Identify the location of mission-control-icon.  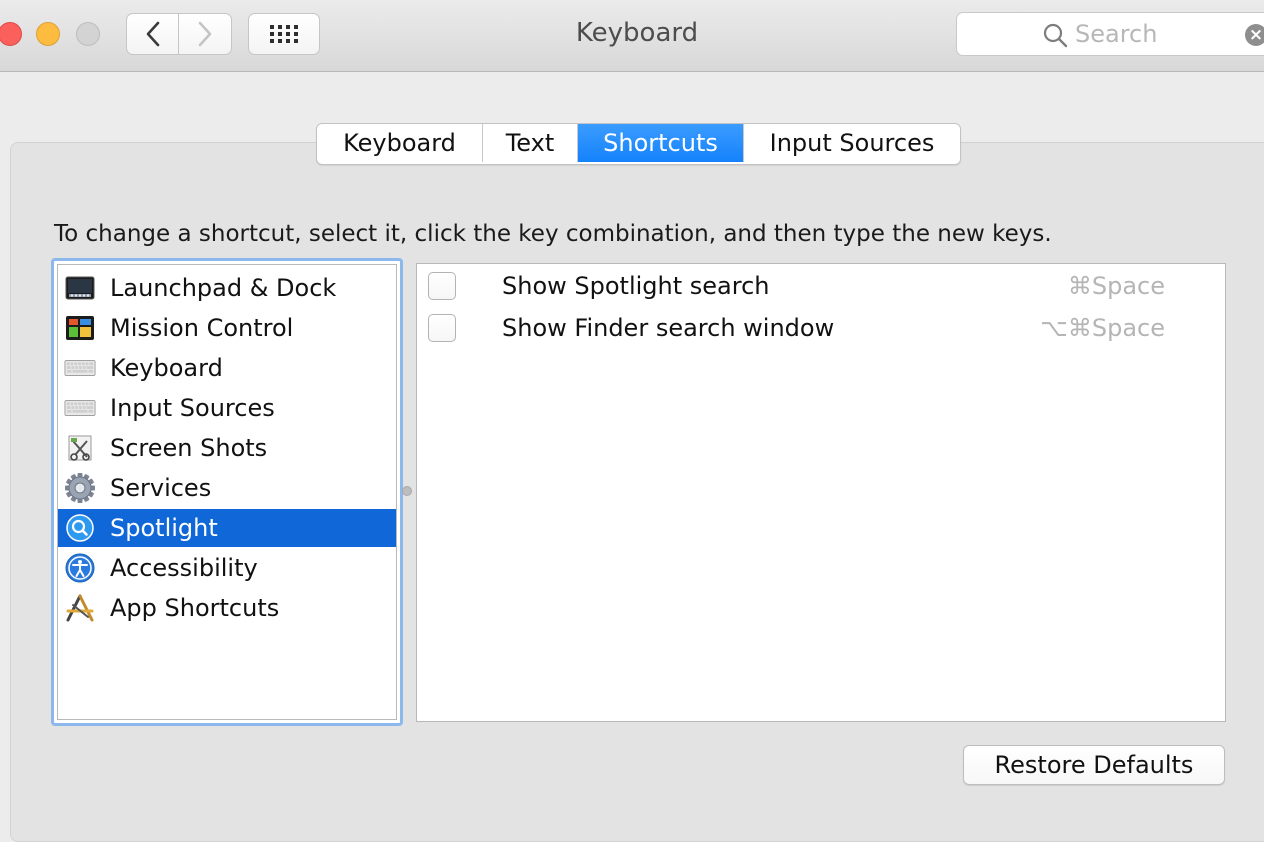
(80, 328).